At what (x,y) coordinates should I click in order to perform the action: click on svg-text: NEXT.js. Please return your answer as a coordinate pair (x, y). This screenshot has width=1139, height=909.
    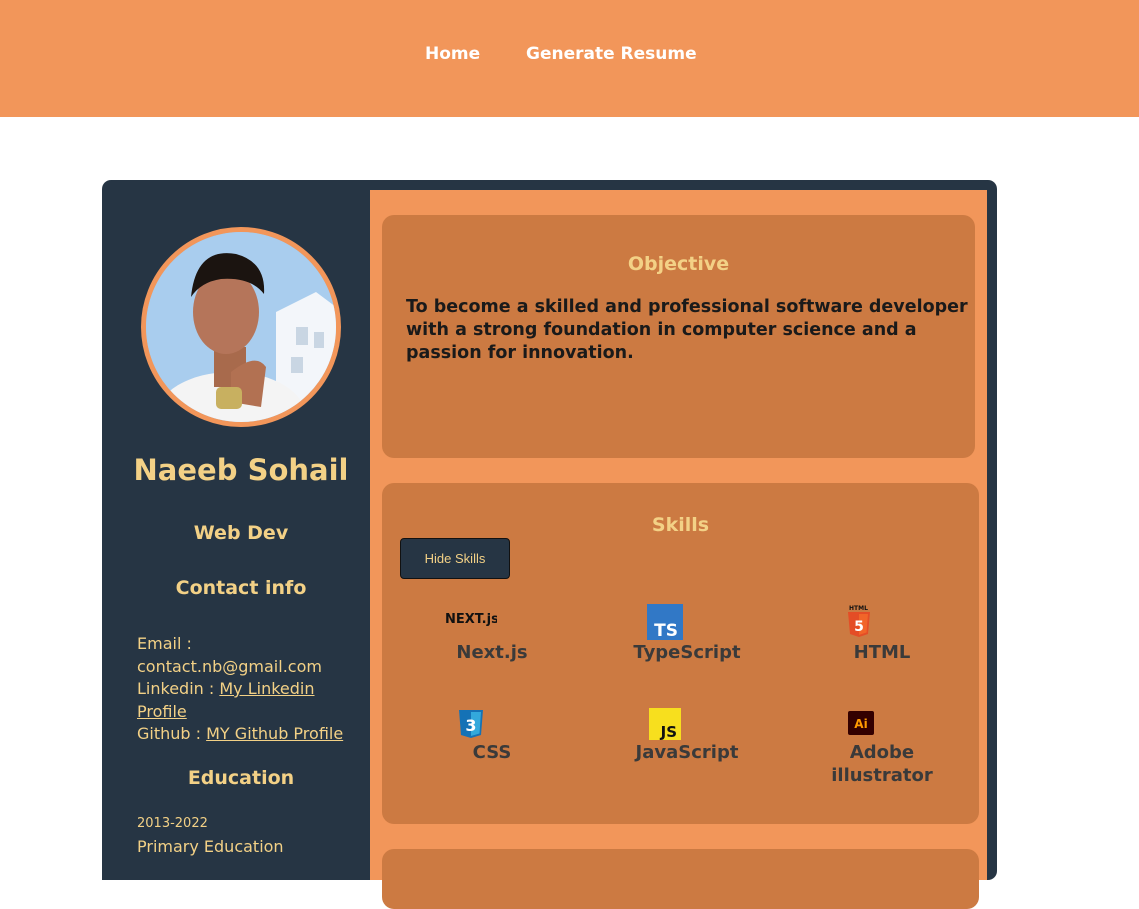
    Looking at the image, I should click on (471, 619).